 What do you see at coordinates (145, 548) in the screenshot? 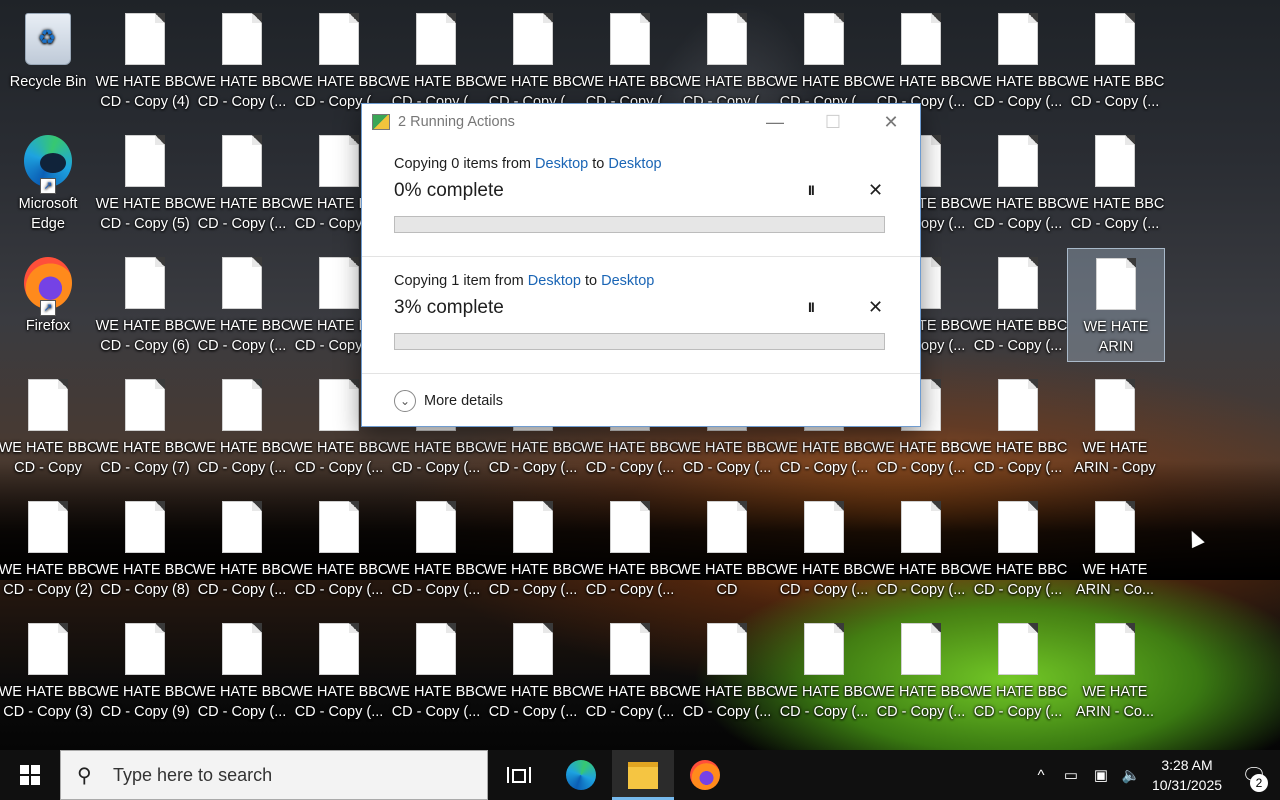
I see `desktop-file-icon: WE HATE BBC CD - Copy (8)` at bounding box center [145, 548].